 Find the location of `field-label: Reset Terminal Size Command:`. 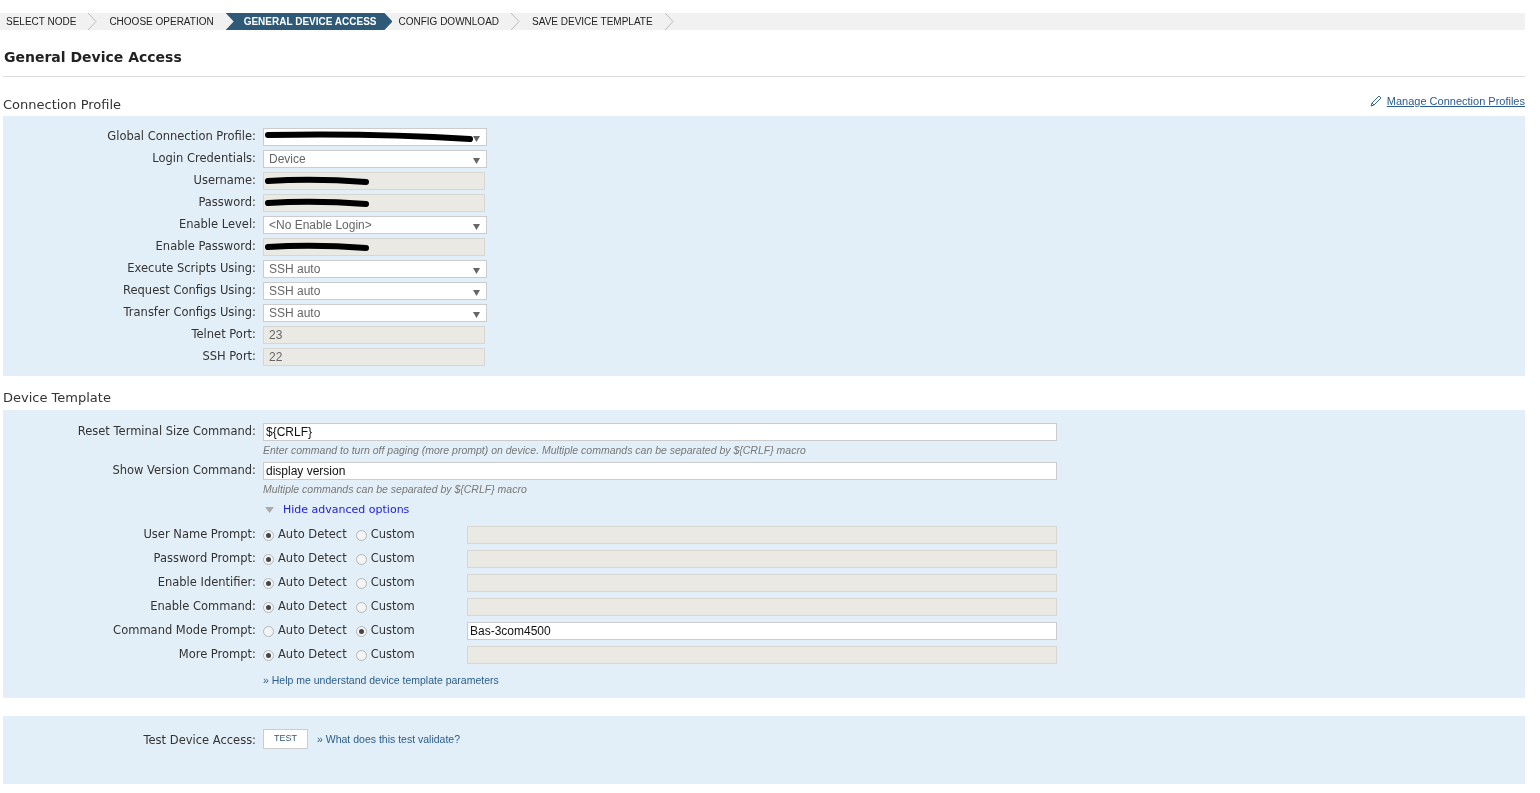

field-label: Reset Terminal Size Command: is located at coordinates (166, 432).